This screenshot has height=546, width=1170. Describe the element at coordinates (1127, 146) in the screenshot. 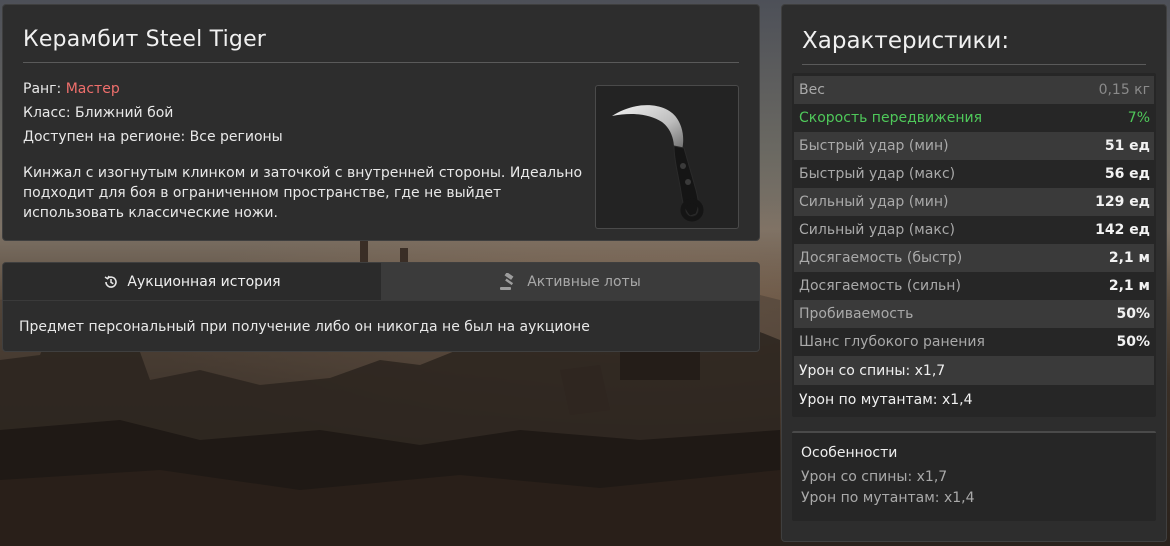

I see `stat-value: 51 ед` at that location.